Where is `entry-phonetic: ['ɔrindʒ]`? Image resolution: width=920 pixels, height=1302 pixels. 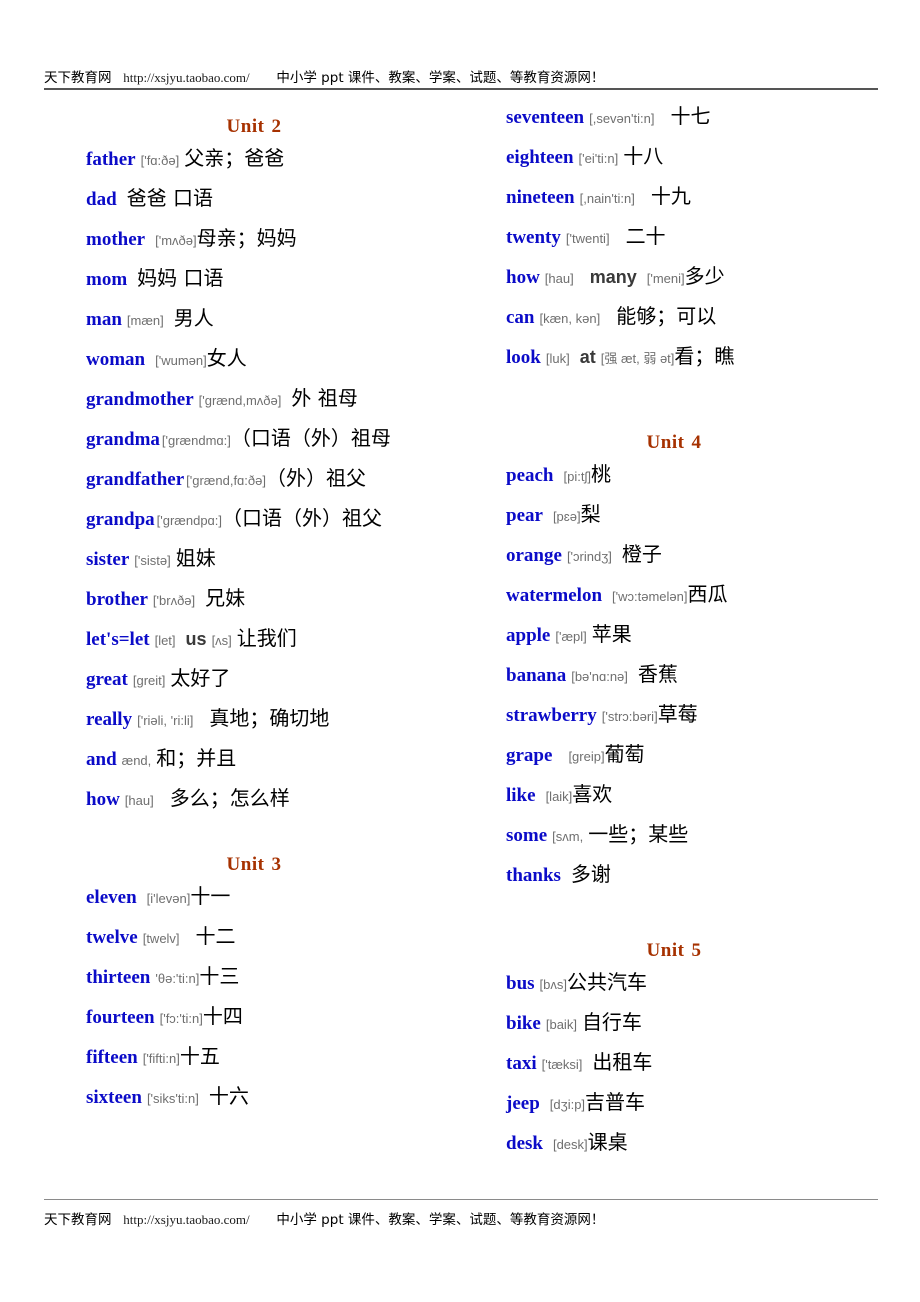
entry-phonetic: ['ɔrindʒ] is located at coordinates (589, 556).